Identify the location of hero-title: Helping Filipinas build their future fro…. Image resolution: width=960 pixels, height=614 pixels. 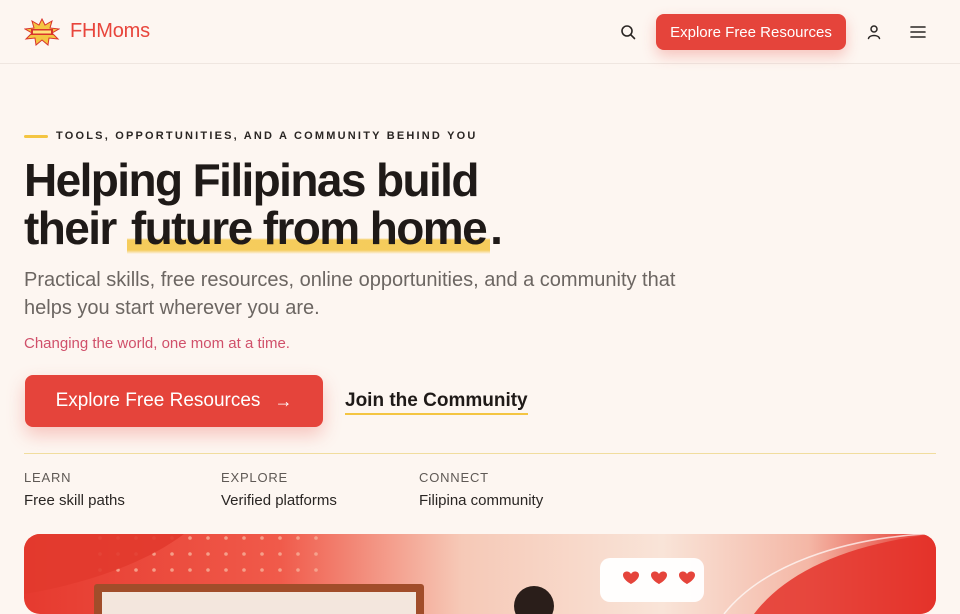
(344, 204).